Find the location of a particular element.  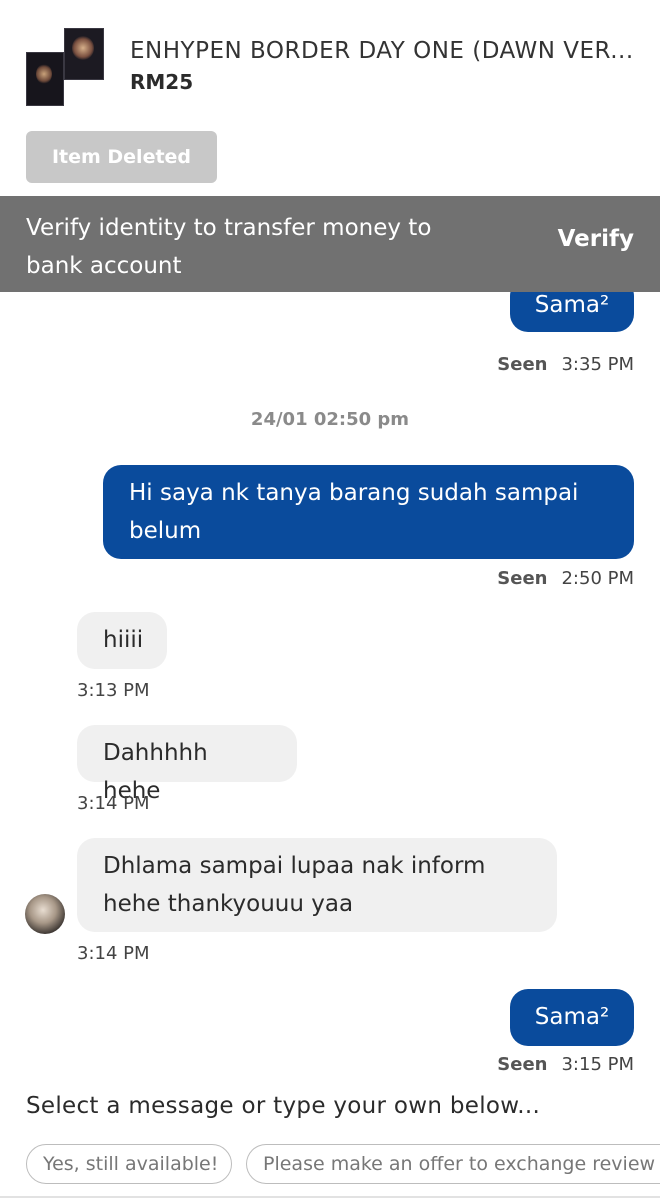

message-meta: Seen 3:35 PM is located at coordinates (565, 364).